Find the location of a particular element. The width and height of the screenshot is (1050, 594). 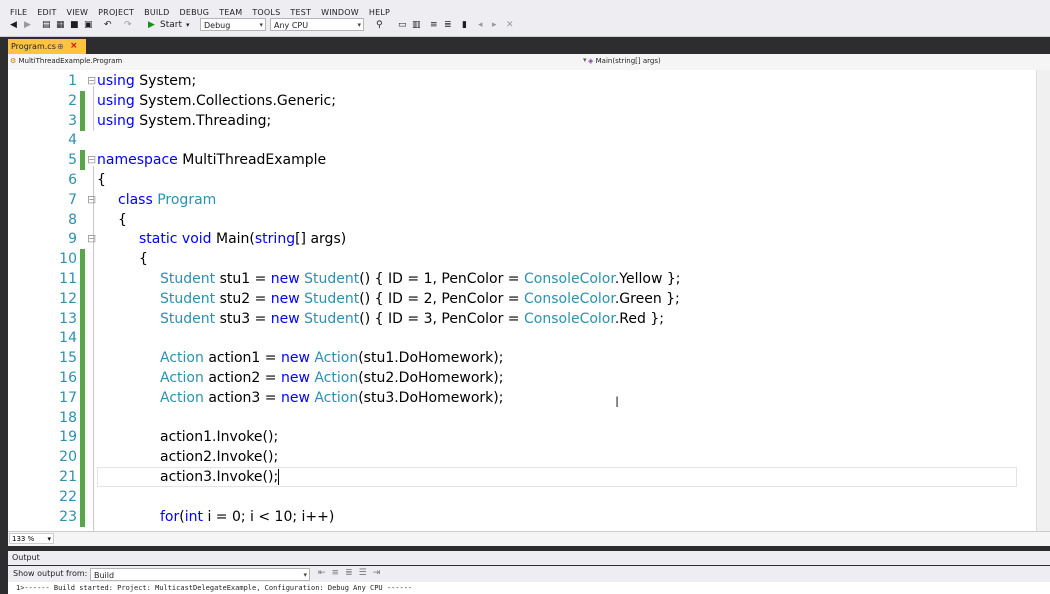

code-line: 8{ is located at coordinates (523, 220).